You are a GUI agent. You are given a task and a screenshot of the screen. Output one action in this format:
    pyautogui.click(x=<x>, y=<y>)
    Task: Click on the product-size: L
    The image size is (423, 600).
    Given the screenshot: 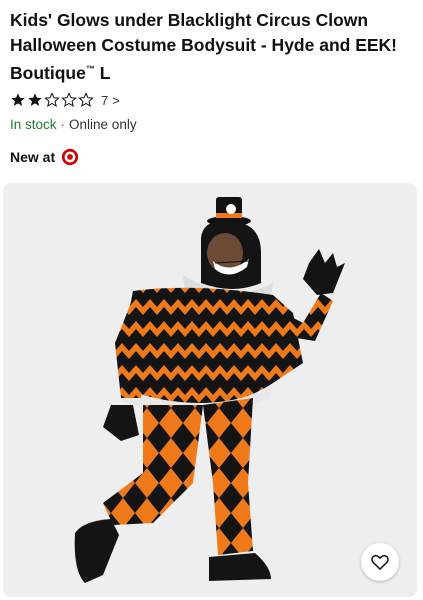 What is the action you would take?
    pyautogui.click(x=102, y=72)
    